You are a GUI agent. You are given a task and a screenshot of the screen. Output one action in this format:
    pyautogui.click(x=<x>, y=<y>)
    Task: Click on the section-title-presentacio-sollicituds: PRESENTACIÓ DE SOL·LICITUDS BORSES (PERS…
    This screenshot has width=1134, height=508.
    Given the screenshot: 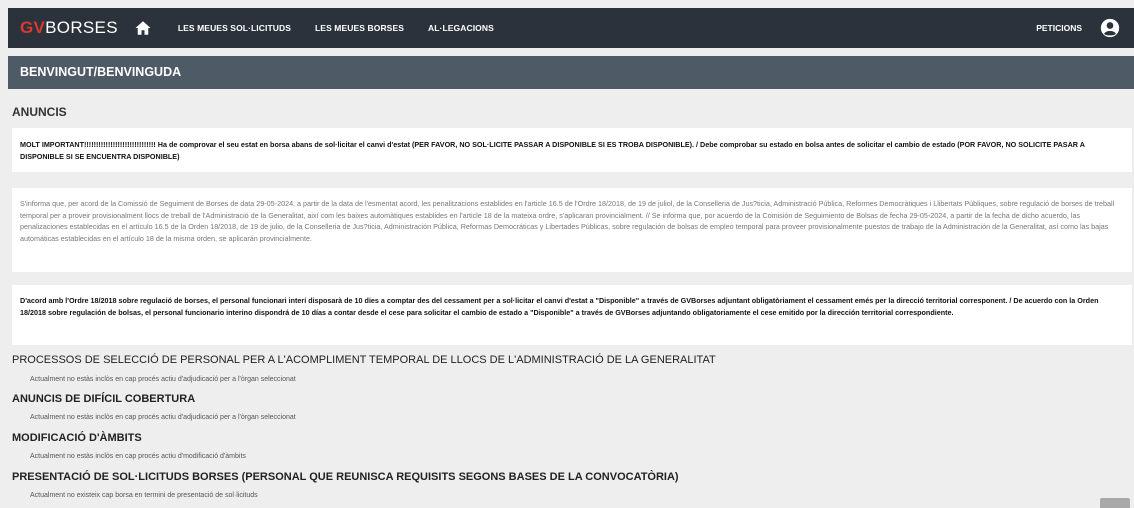 What is the action you would take?
    pyautogui.click(x=345, y=477)
    